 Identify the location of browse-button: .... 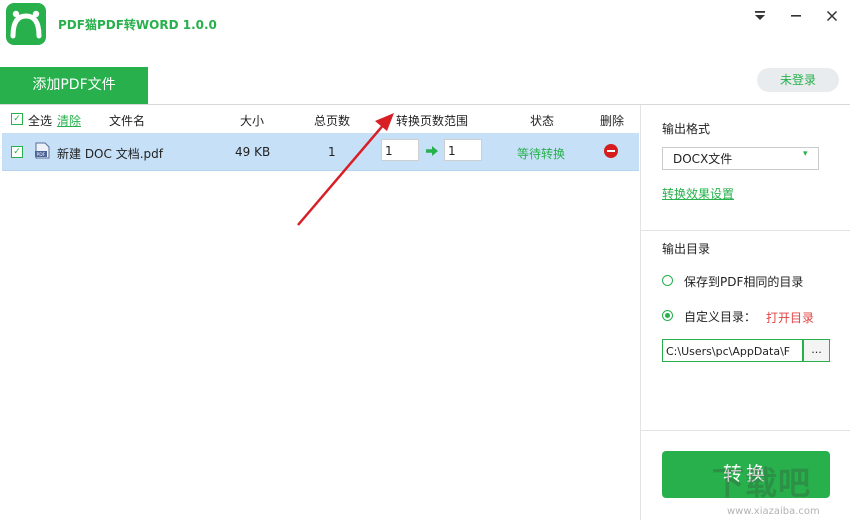
(816, 350).